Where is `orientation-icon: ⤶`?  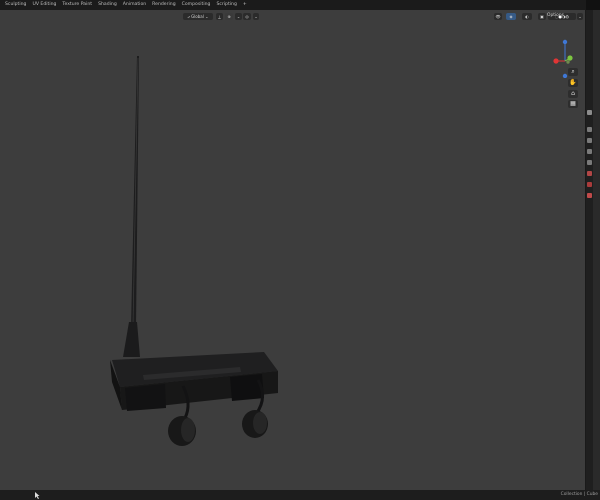
orientation-icon: ⤶ is located at coordinates (188, 16).